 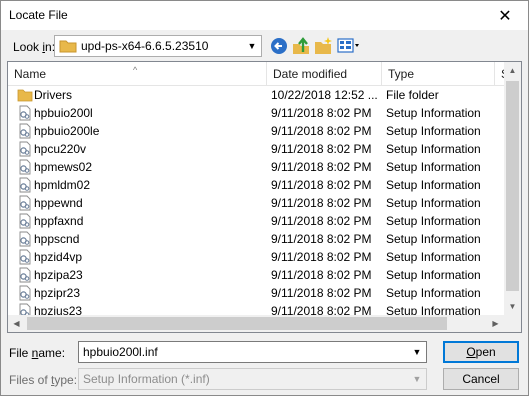 I want to click on file-type-select: Setup Information (*.inf) ▼, so click(x=252, y=379).